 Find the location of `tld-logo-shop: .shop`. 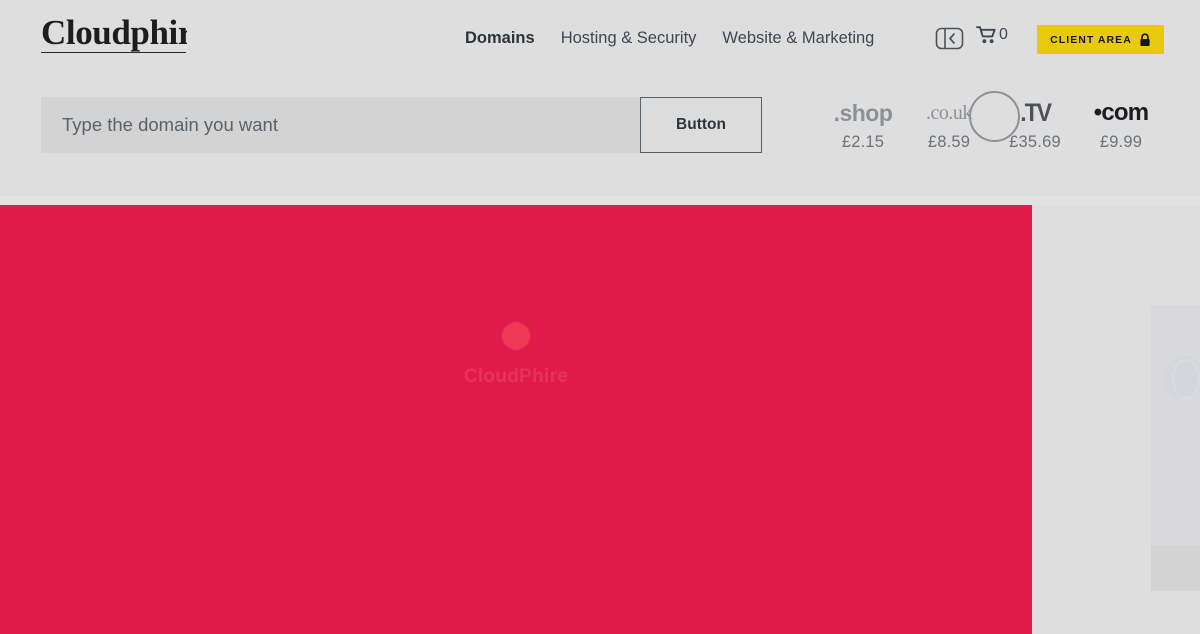

tld-logo-shop: .shop is located at coordinates (863, 113).